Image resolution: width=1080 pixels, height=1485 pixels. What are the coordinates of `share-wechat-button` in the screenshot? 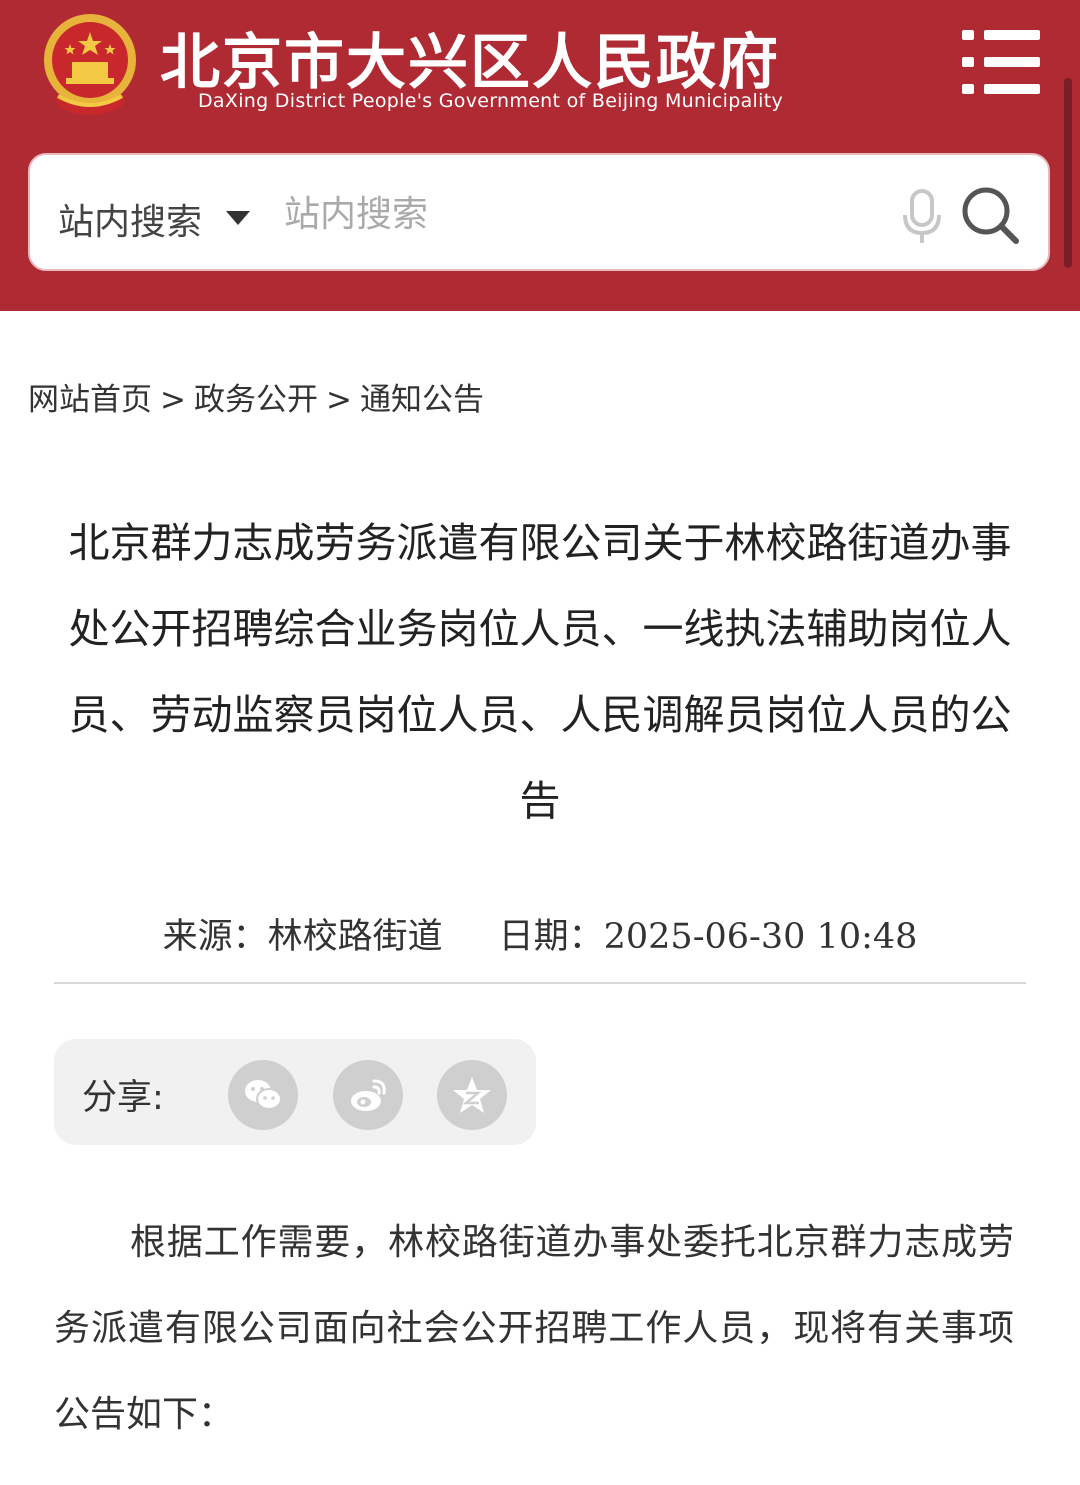 It's located at (263, 1095).